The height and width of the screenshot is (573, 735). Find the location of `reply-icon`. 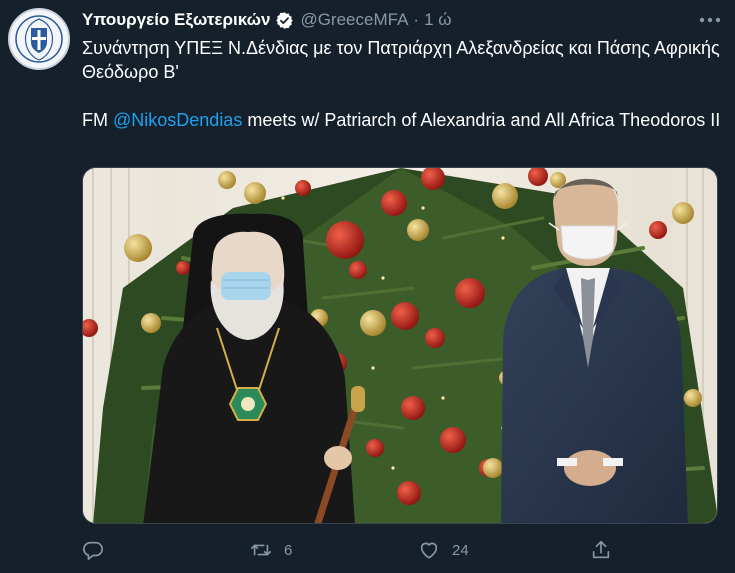

reply-icon is located at coordinates (93, 550).